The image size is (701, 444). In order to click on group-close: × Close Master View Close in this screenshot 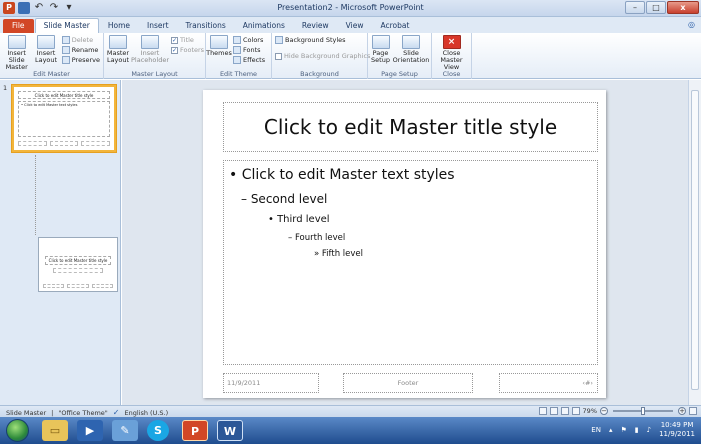, I will do `click(452, 56)`.